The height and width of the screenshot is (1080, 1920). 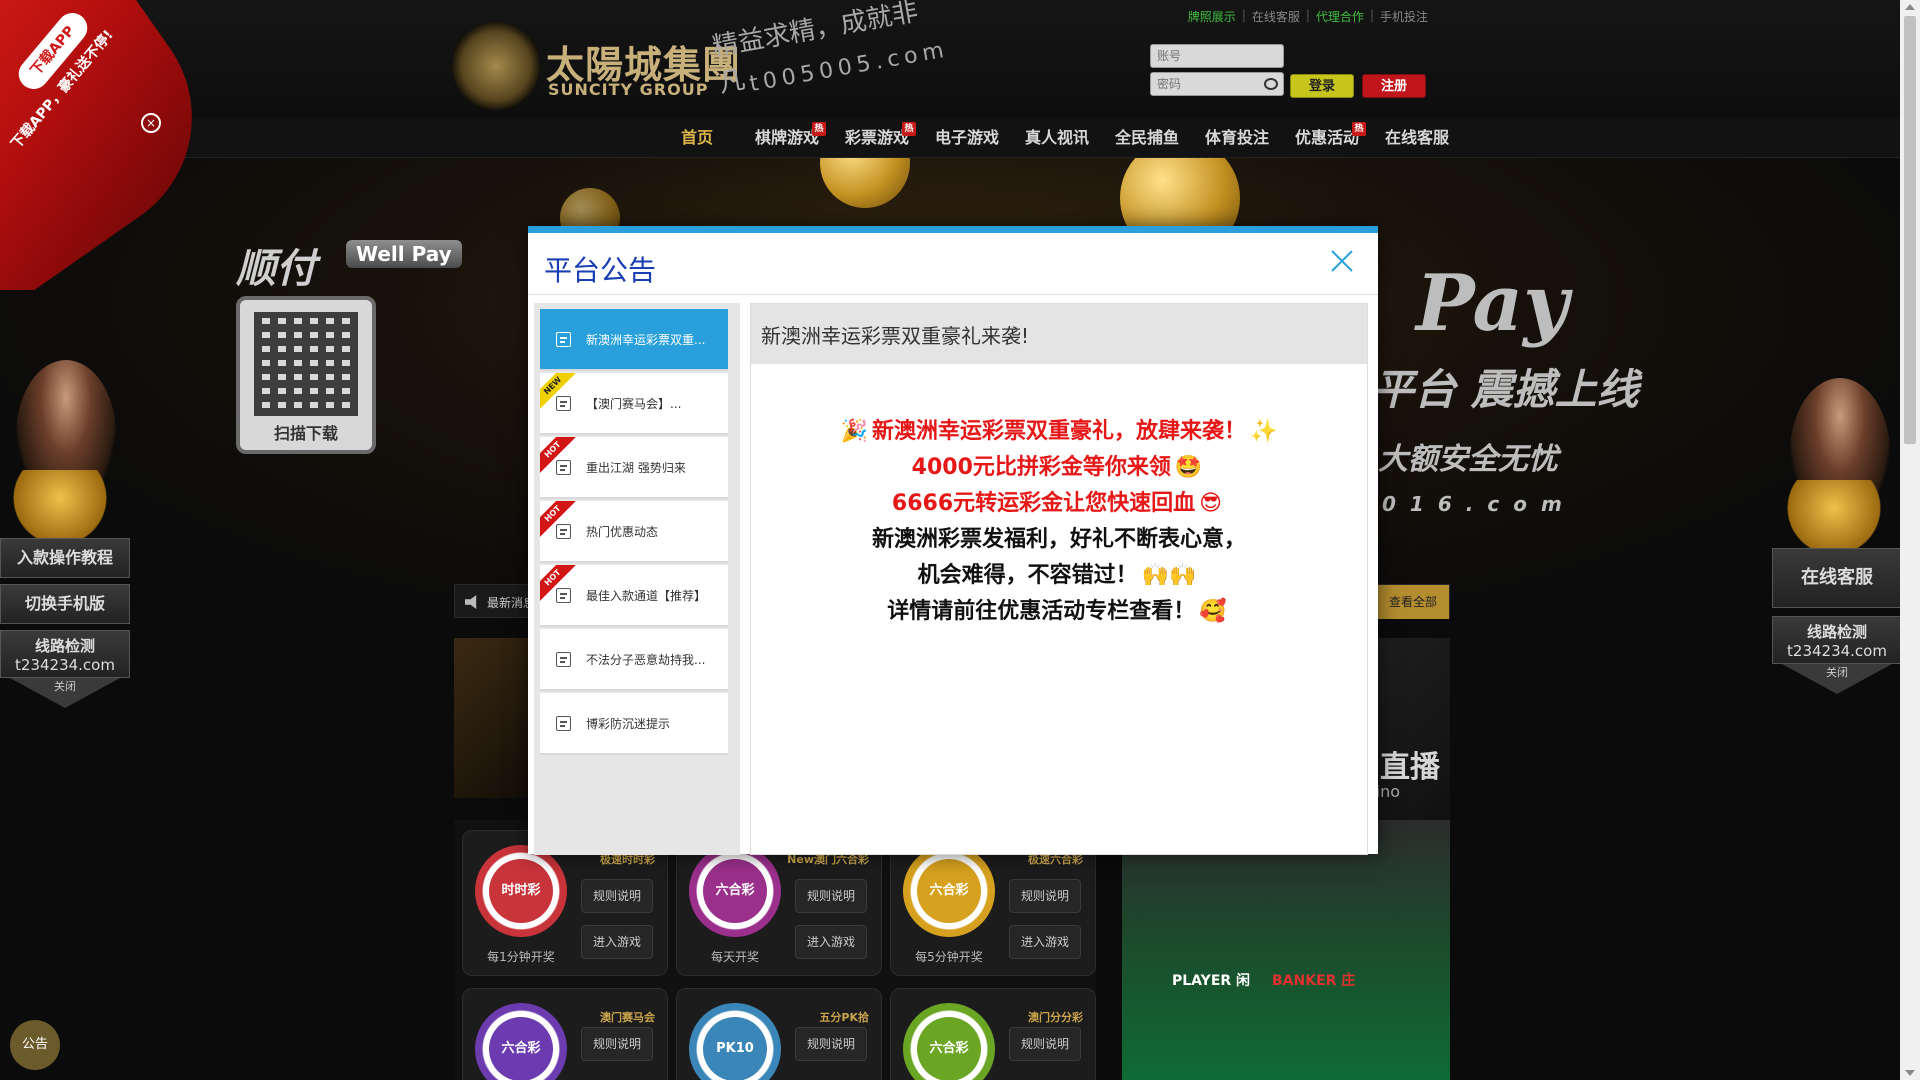 I want to click on draw-frequency: 每5分钟开奖, so click(x=949, y=957).